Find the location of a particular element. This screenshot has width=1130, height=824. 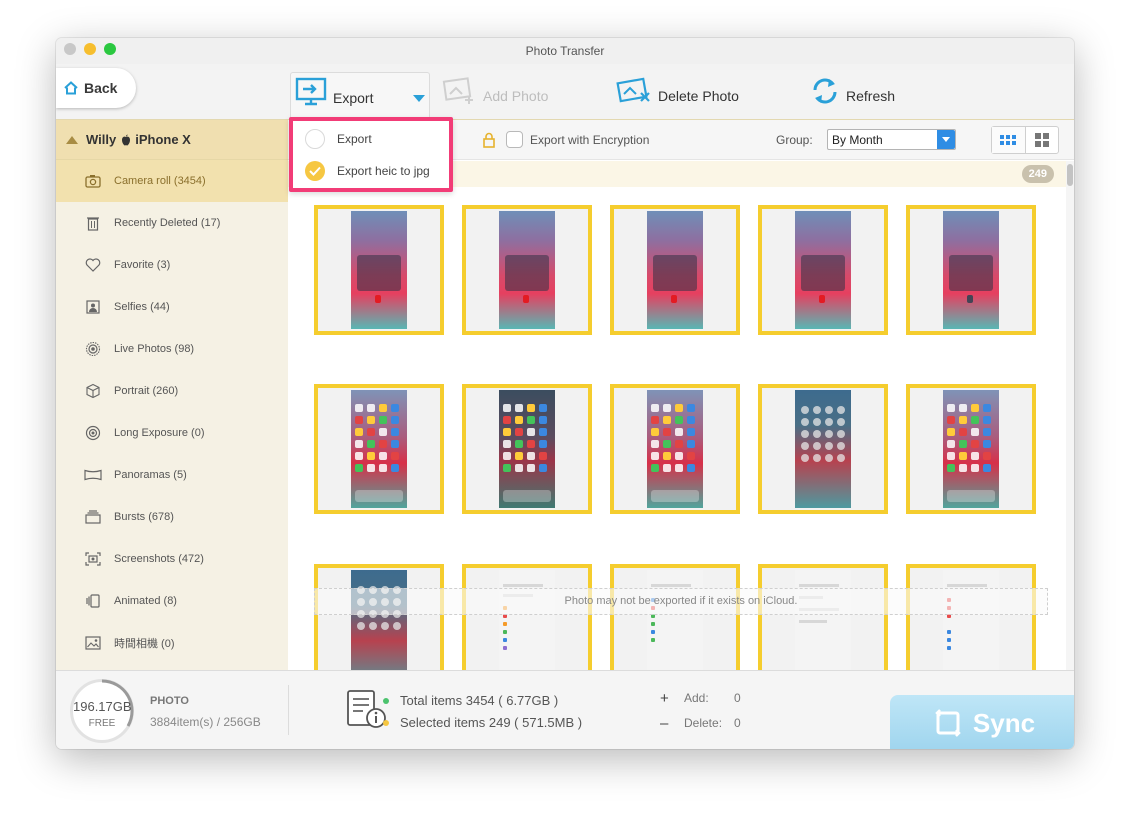

selected-items: Selected items 249 ( 571.5MB ) is located at coordinates (483, 722).